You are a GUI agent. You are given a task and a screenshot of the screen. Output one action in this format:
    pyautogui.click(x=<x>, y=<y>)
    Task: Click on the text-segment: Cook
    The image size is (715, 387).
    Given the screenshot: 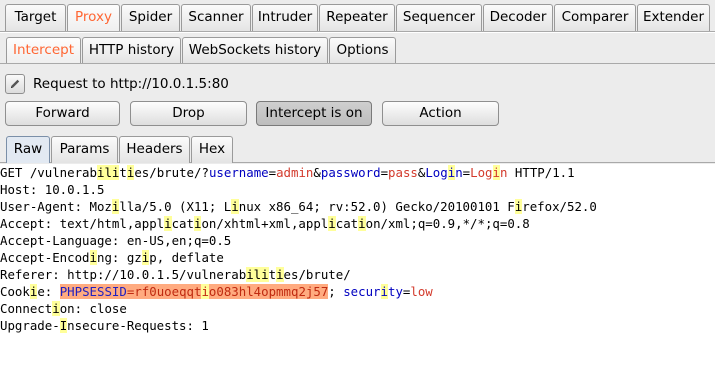 What is the action you would take?
    pyautogui.click(x=15, y=291)
    